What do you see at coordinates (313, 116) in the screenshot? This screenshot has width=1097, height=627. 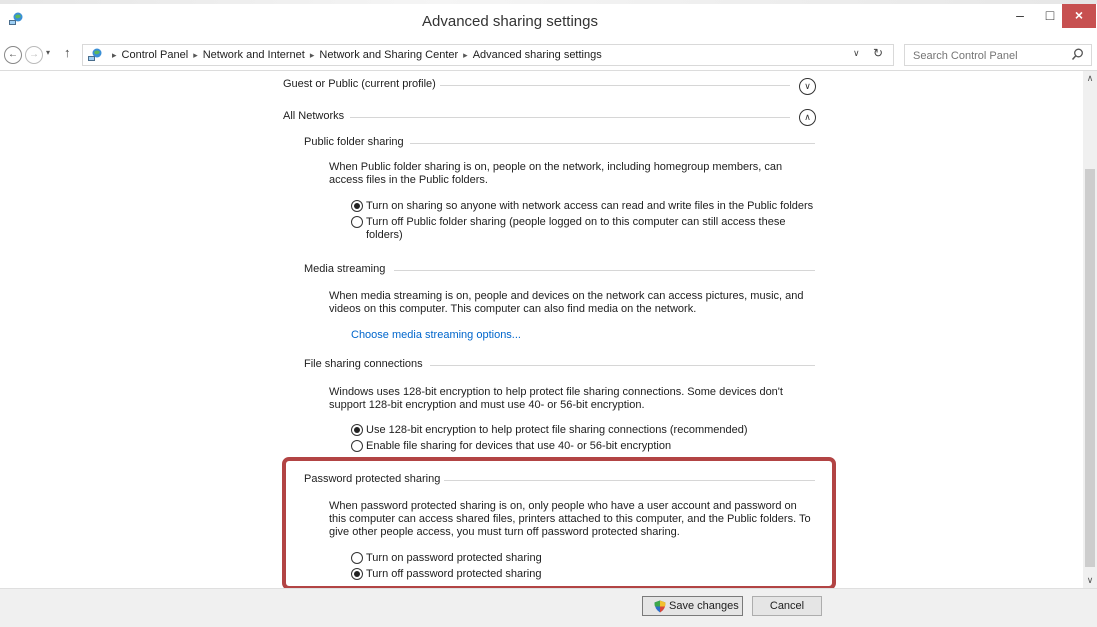 I see `profile-all-networks-label: All Networks` at bounding box center [313, 116].